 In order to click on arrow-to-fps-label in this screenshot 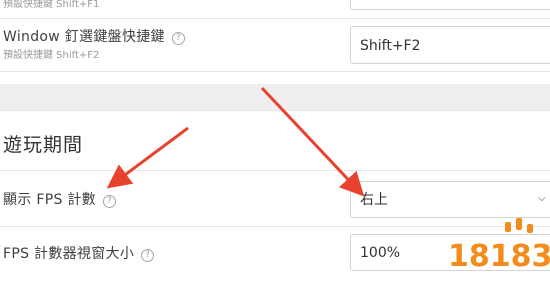, I will do `click(147, 157)`.